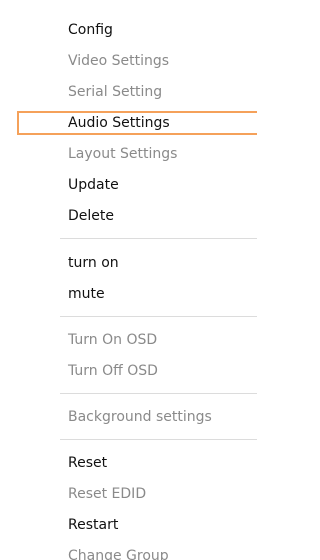  Describe the element at coordinates (93, 185) in the screenshot. I see `menu-item-update: Update` at that location.